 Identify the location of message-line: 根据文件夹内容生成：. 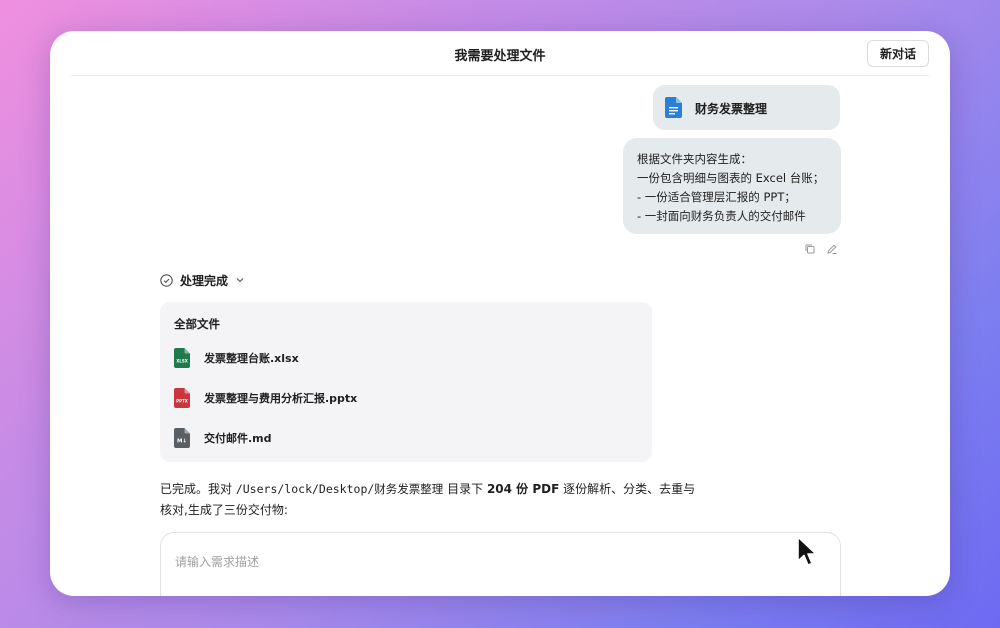
(694, 159).